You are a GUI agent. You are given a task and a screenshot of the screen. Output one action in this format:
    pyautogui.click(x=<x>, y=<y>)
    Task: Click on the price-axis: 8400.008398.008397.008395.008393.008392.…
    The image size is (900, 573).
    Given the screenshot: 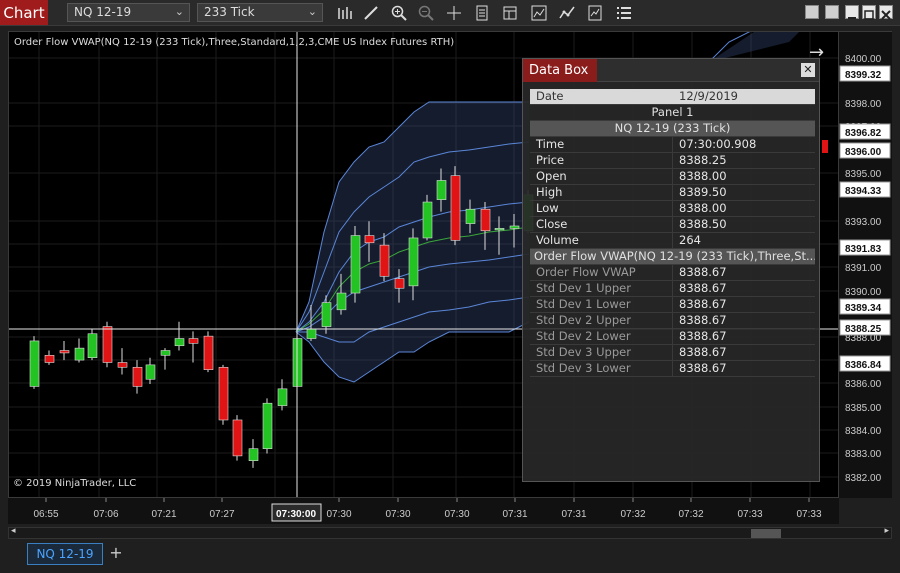 What is the action you would take?
    pyautogui.click(x=865, y=264)
    